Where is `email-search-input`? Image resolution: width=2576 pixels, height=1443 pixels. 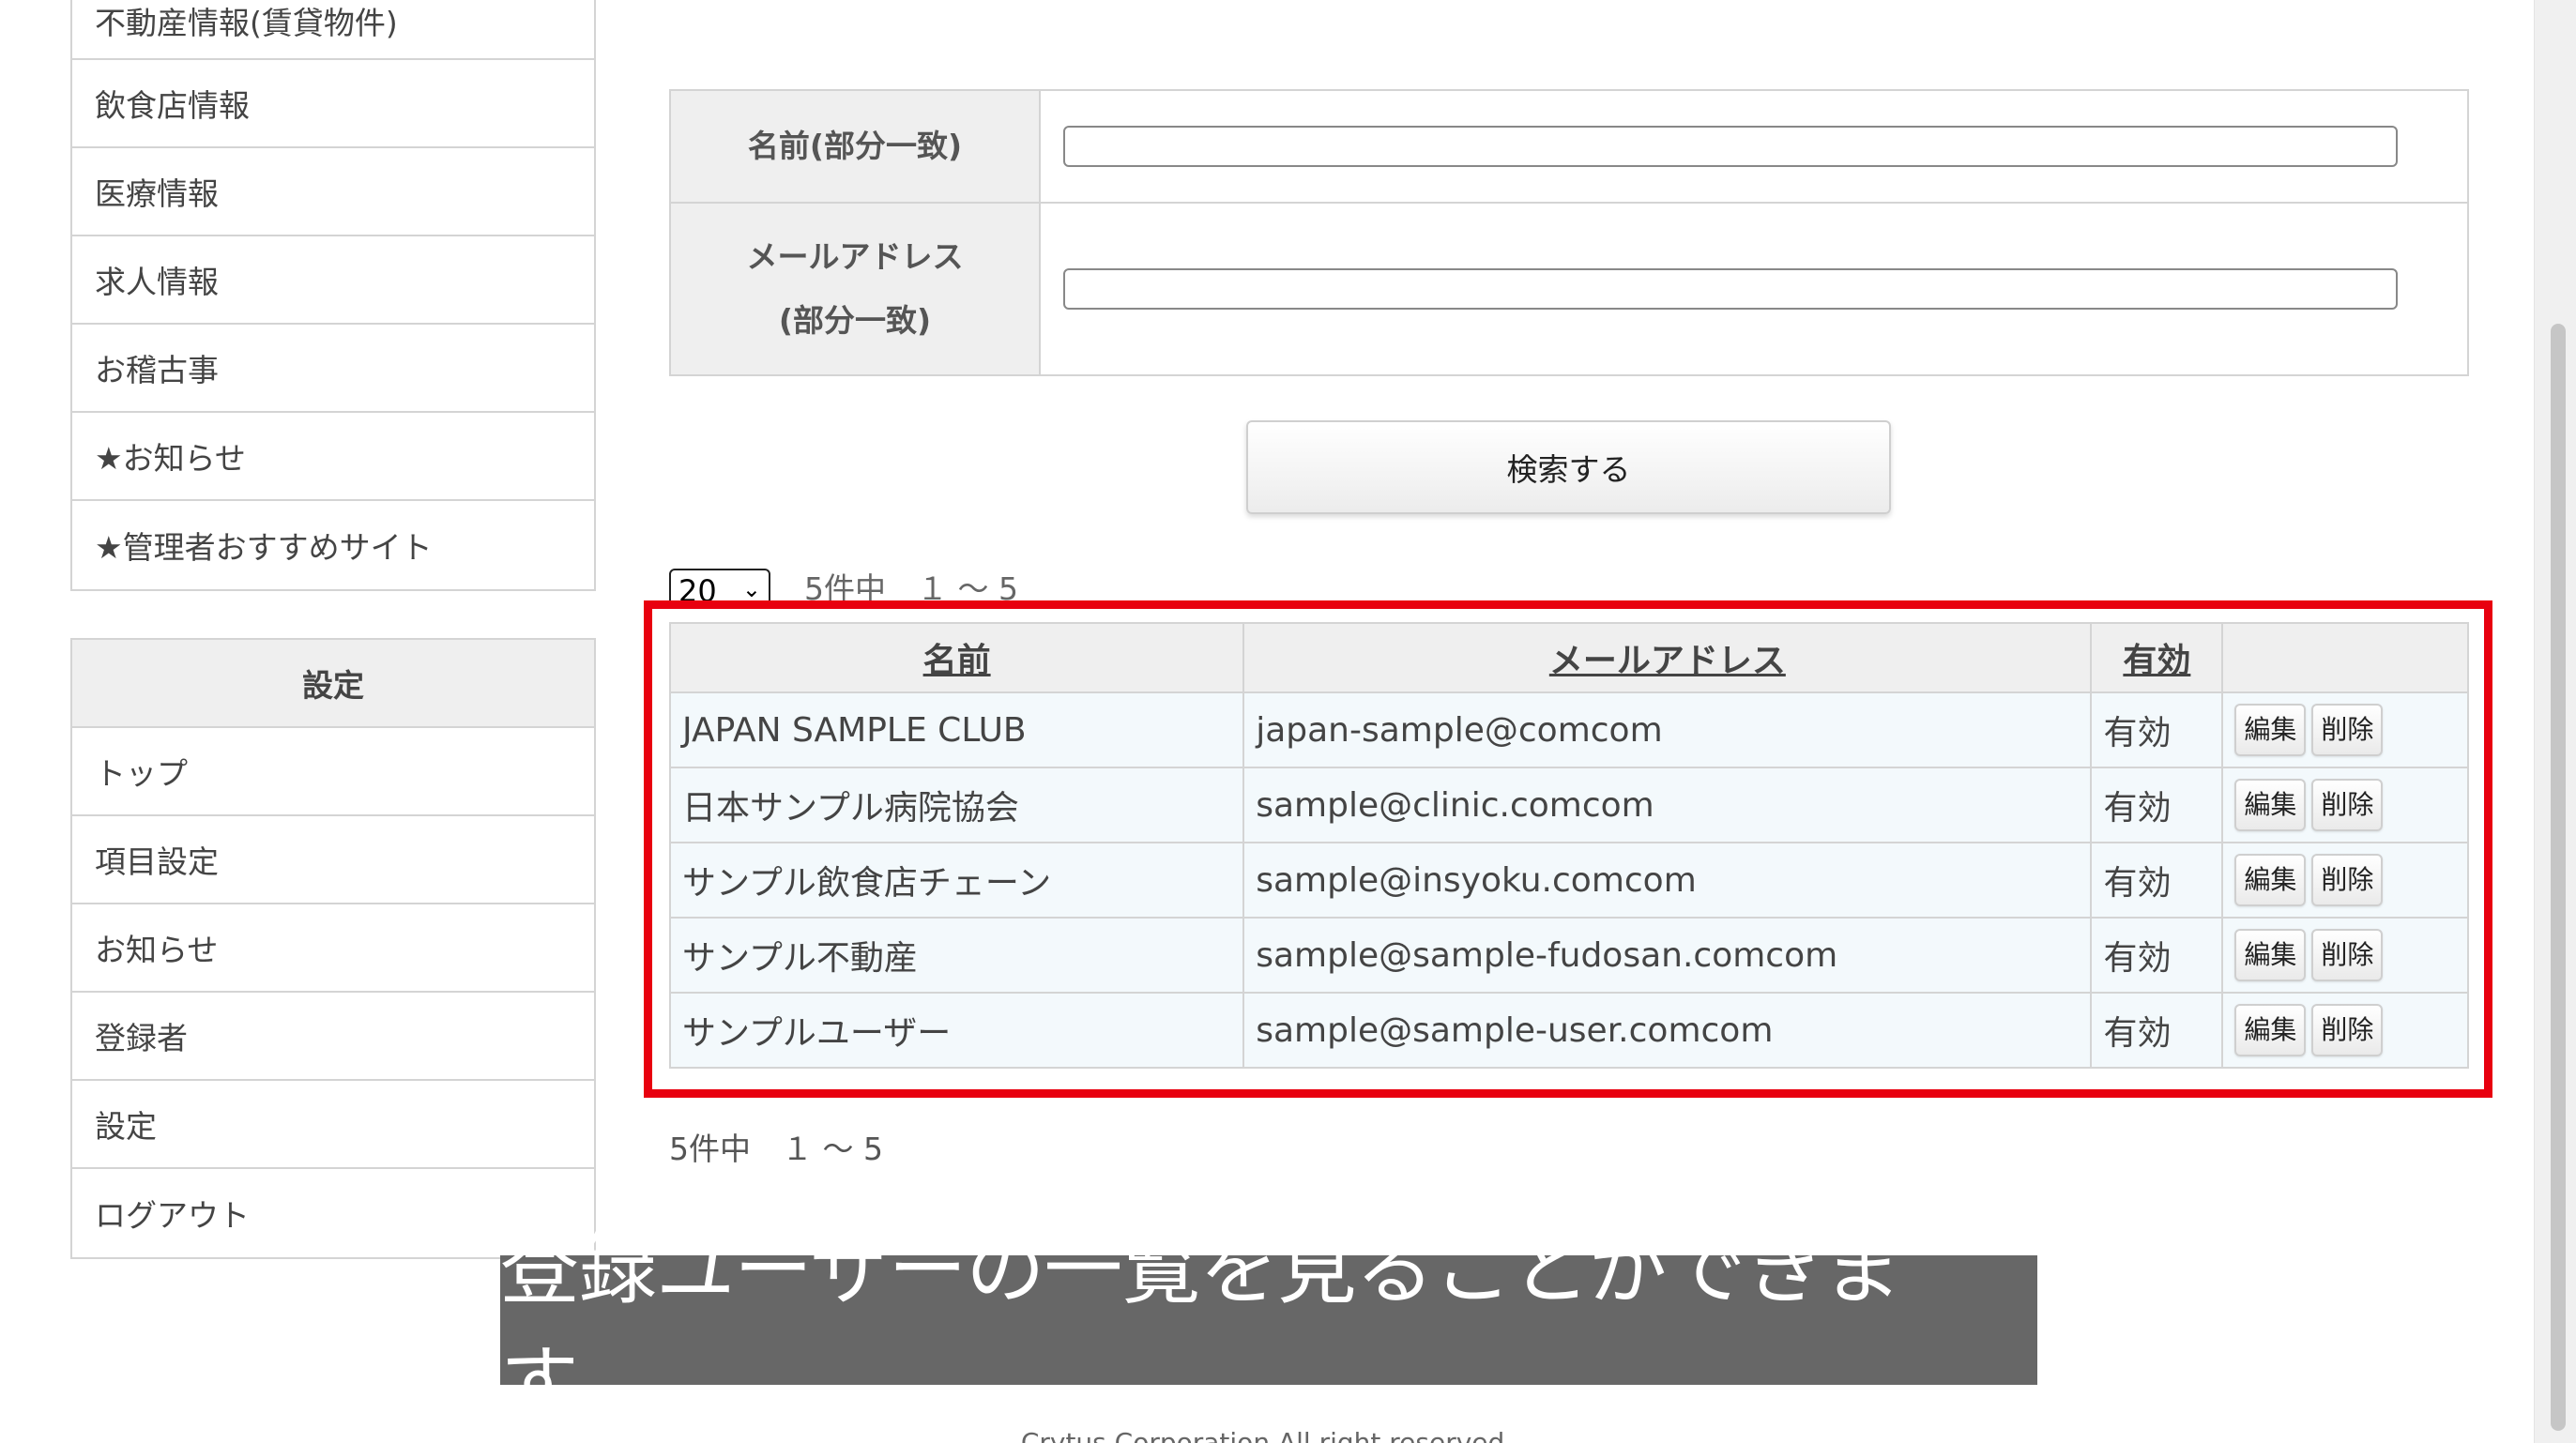 email-search-input is located at coordinates (1730, 289).